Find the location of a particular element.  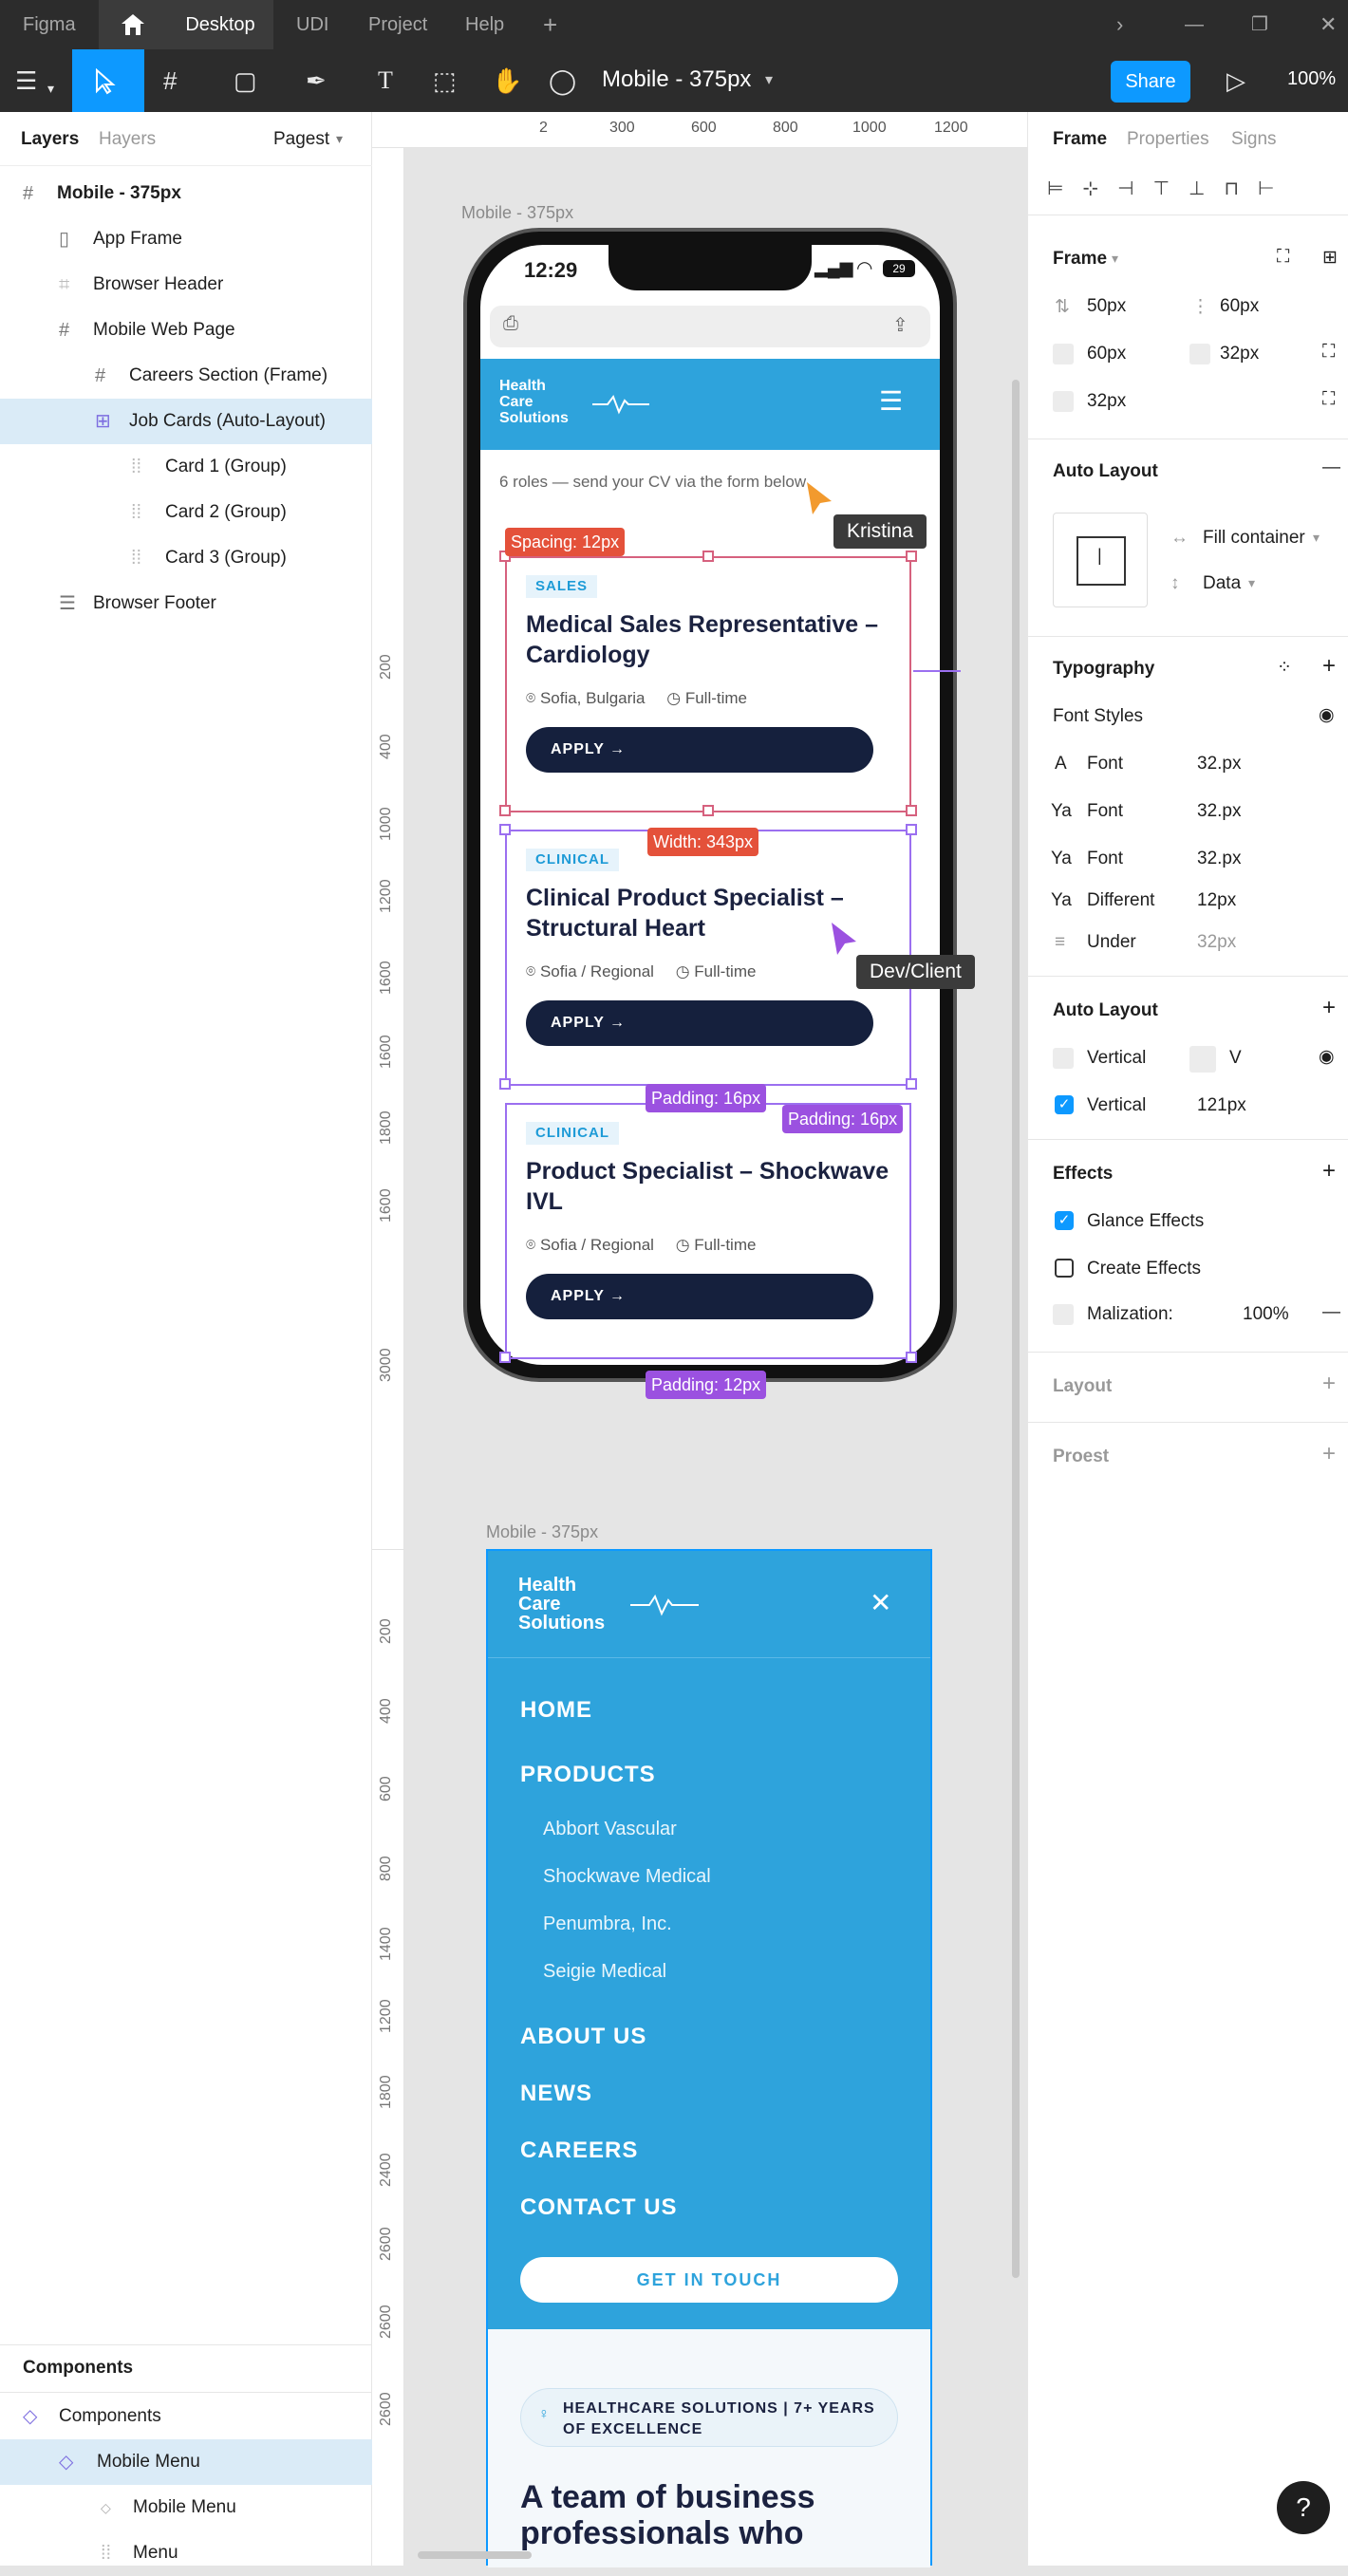

component-item: ◇ Mobile Menu is located at coordinates (186, 2508).